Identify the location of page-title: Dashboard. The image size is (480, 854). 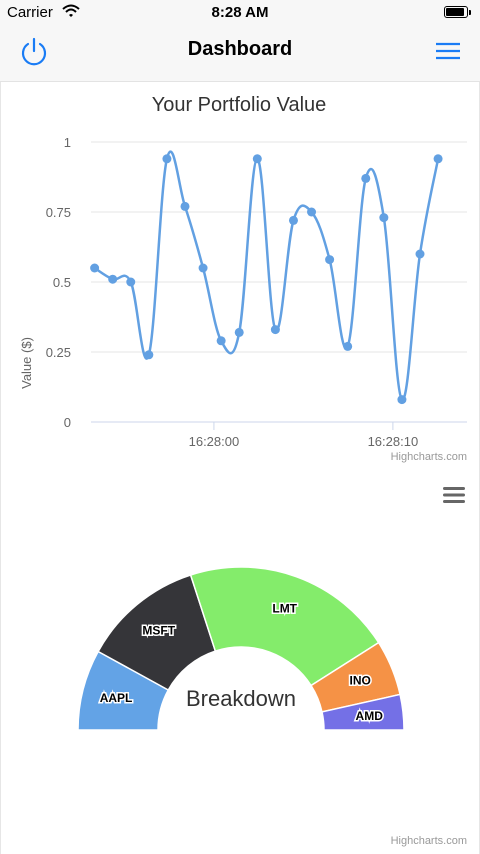
(240, 49).